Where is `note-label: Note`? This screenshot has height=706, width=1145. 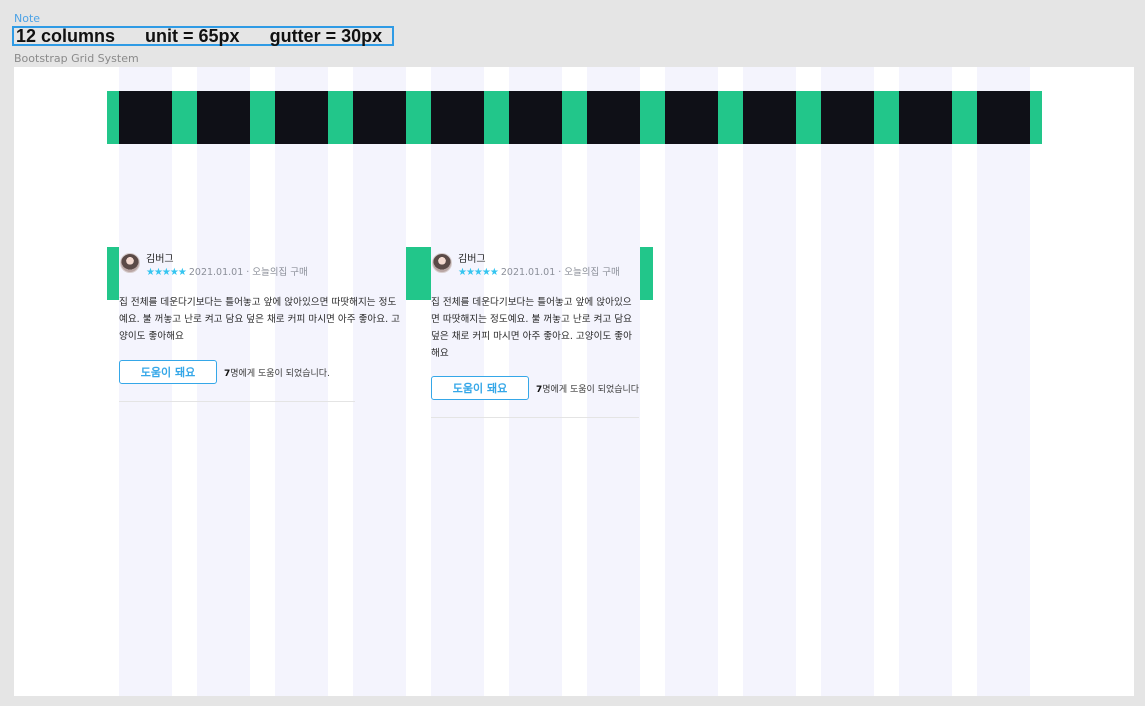 note-label: Note is located at coordinates (27, 18).